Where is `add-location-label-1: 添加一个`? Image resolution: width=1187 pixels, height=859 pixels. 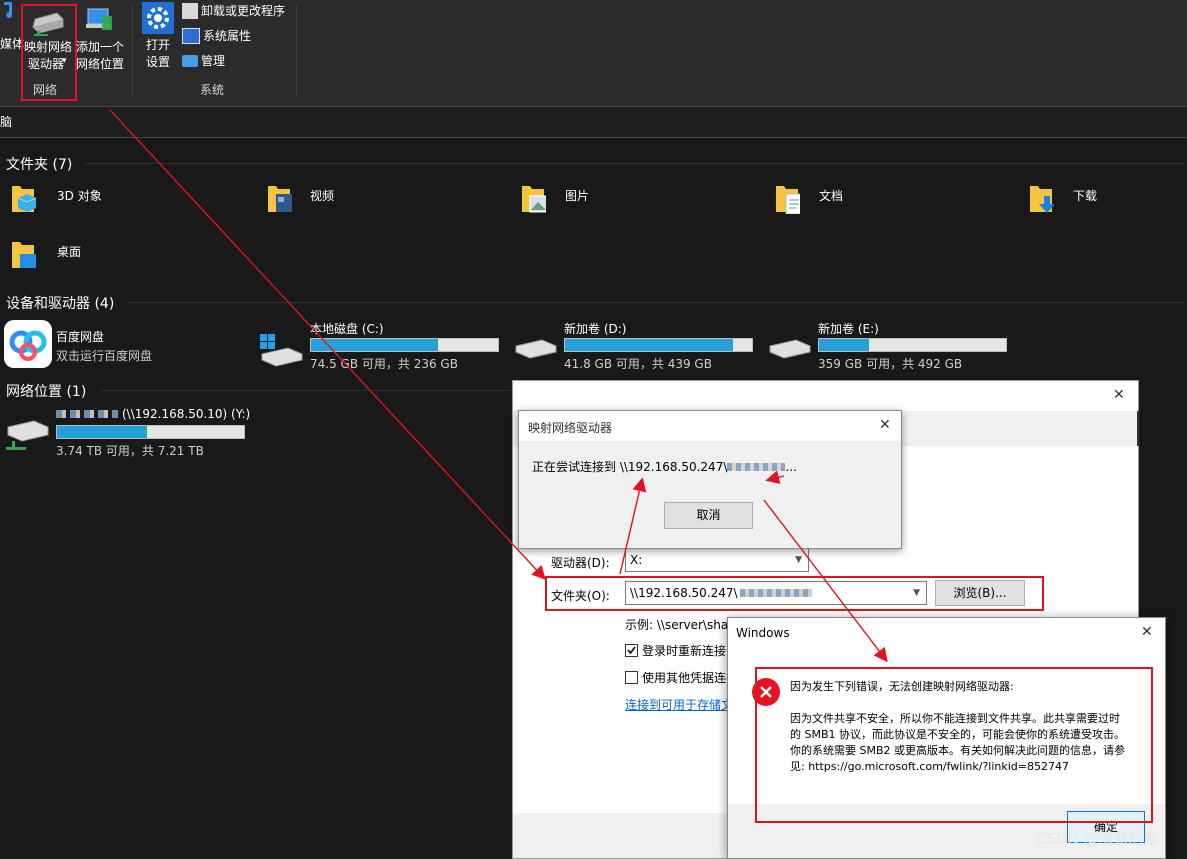
add-location-label-1: 添加一个 is located at coordinates (99, 47).